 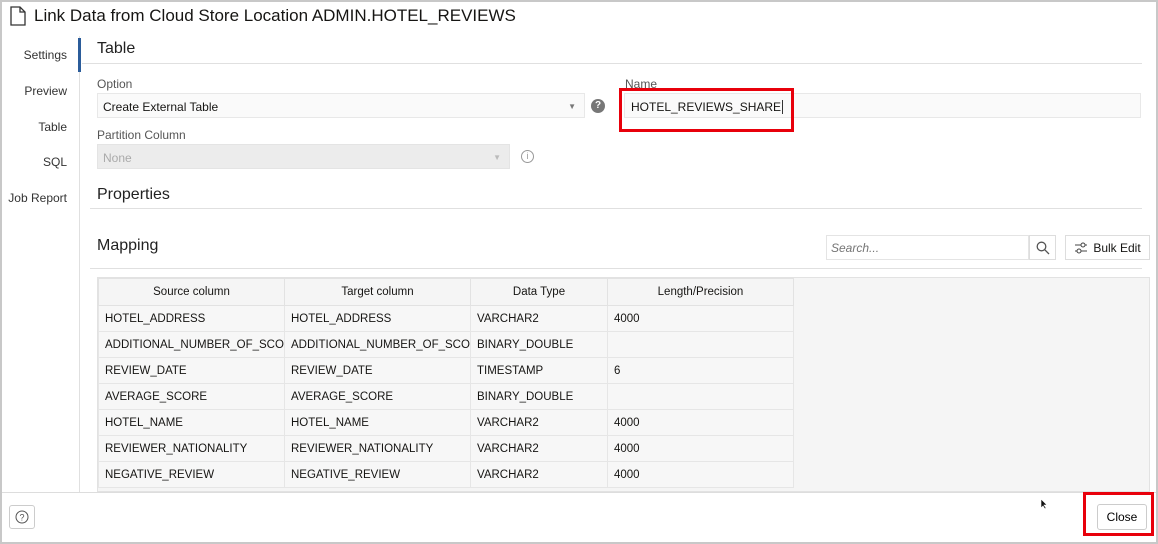 I want to click on help-icon: ?, so click(x=598, y=106).